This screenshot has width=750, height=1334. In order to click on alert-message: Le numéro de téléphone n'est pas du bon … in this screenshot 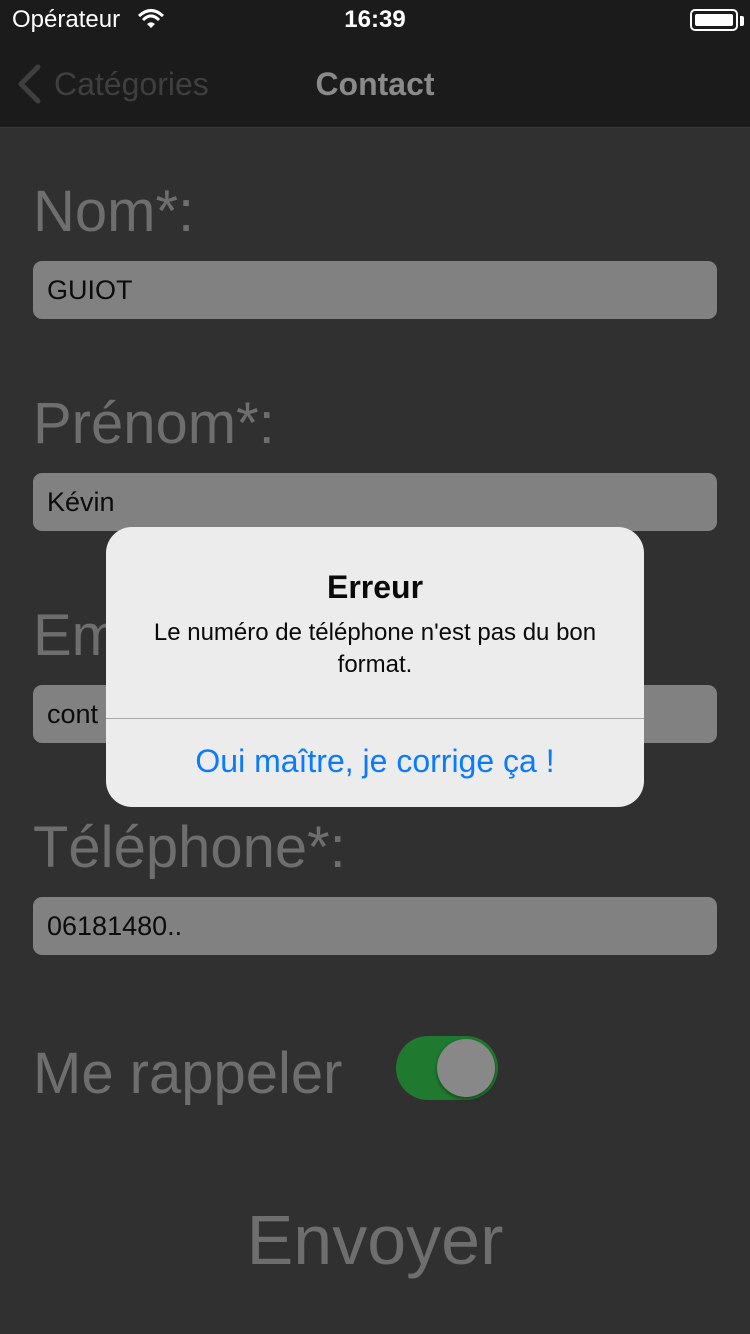, I will do `click(375, 648)`.